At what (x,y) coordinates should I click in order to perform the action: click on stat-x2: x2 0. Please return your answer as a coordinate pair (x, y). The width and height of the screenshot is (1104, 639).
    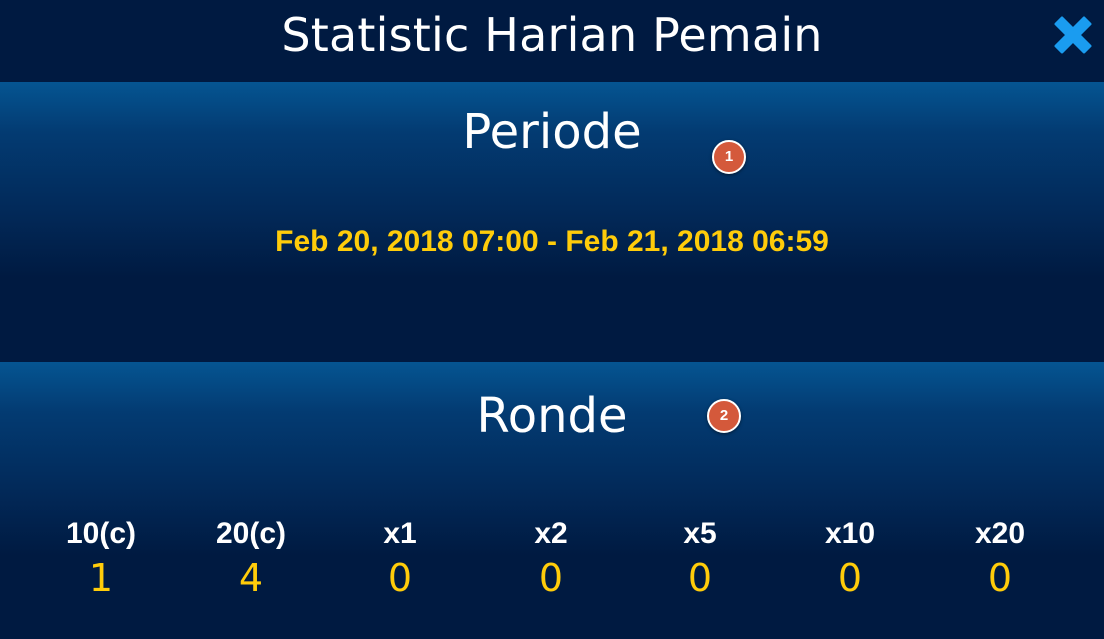
    Looking at the image, I should click on (551, 556).